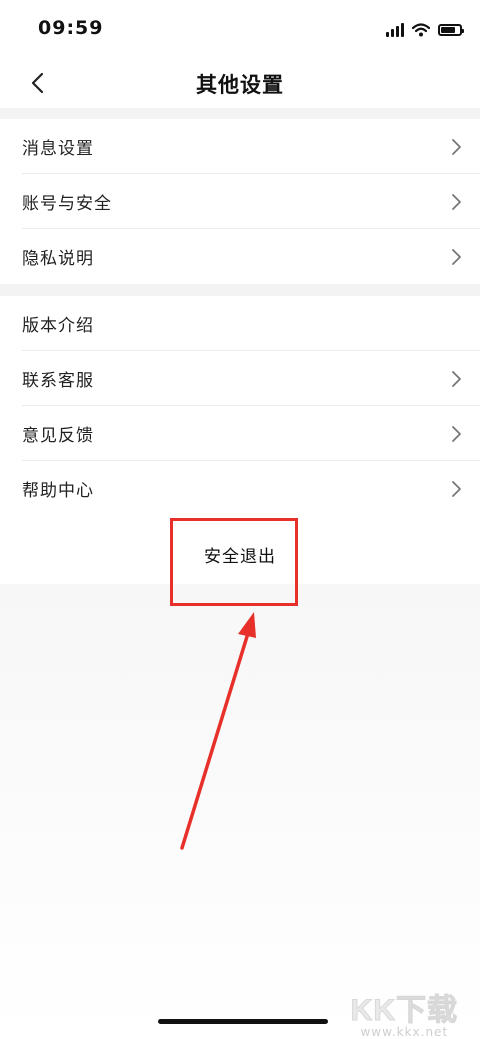 The image size is (480, 1039). I want to click on menu-item-help-center: 帮助中心, so click(240, 488).